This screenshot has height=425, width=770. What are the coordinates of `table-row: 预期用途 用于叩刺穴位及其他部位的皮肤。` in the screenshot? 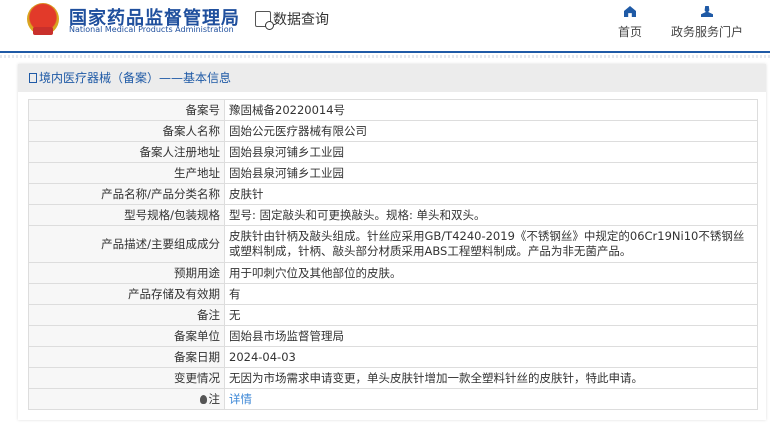 It's located at (393, 273).